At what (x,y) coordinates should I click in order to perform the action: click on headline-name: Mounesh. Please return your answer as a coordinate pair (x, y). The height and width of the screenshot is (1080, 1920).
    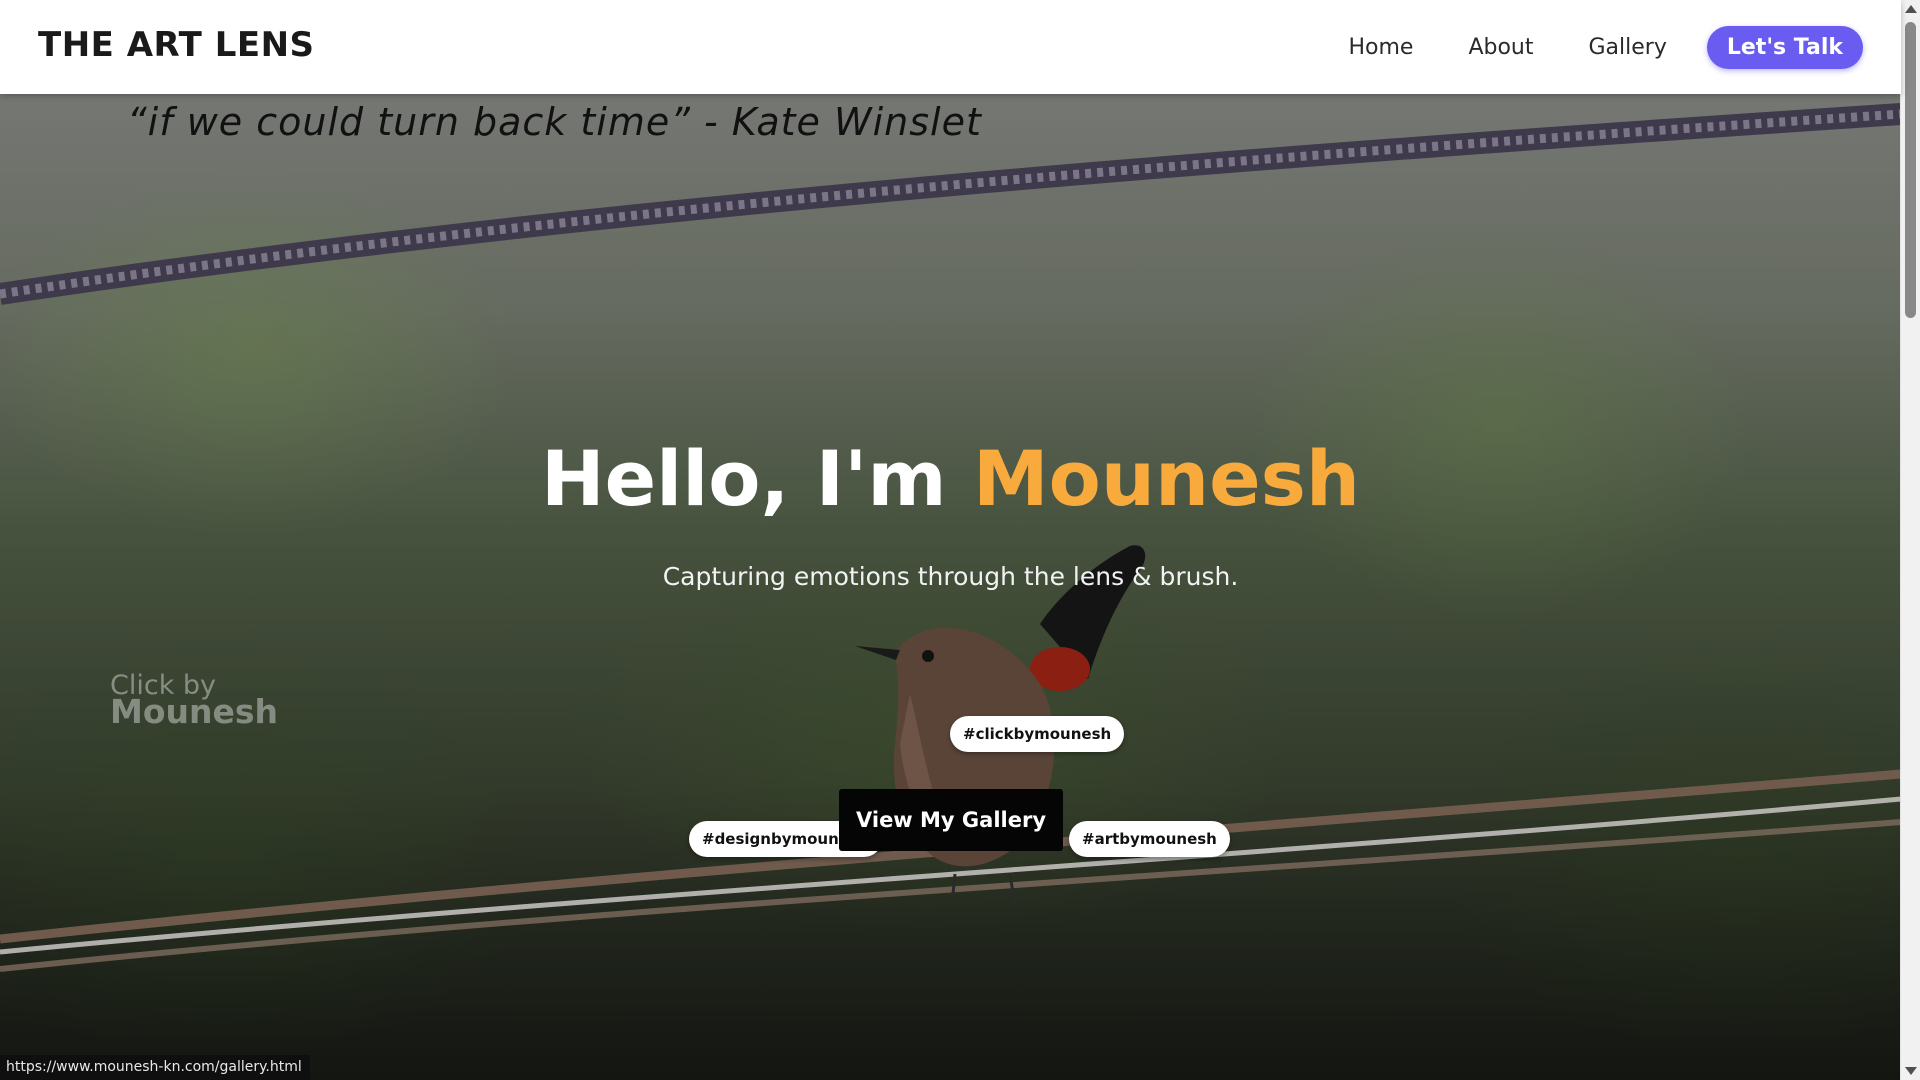
    Looking at the image, I should click on (1166, 478).